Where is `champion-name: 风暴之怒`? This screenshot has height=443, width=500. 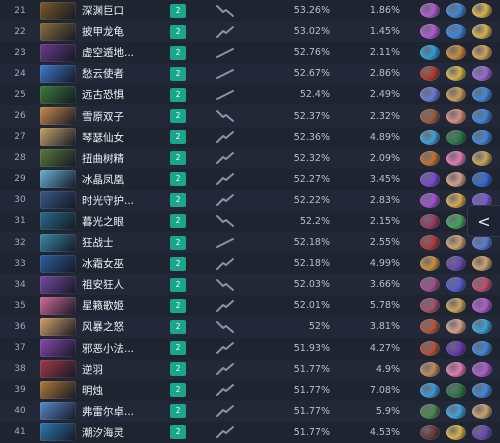 champion-name: 风暴之怒 is located at coordinates (125, 326).